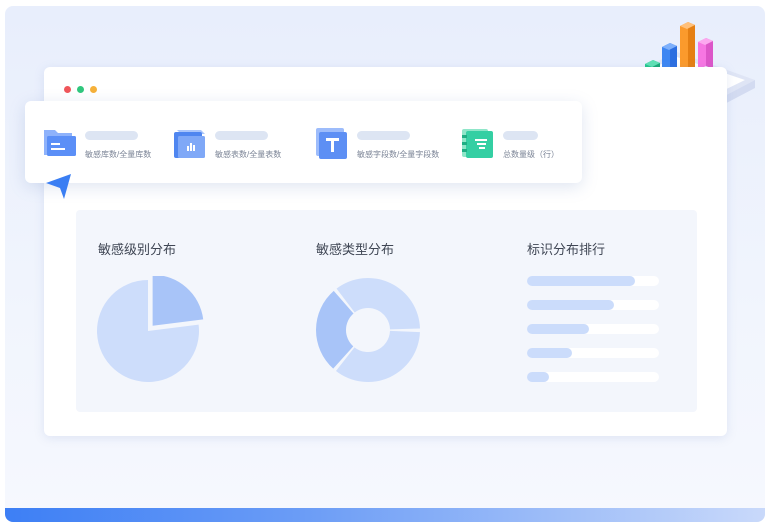 The height and width of the screenshot is (528, 770). I want to click on chart-title-level: 敏感级别分布, so click(137, 249).